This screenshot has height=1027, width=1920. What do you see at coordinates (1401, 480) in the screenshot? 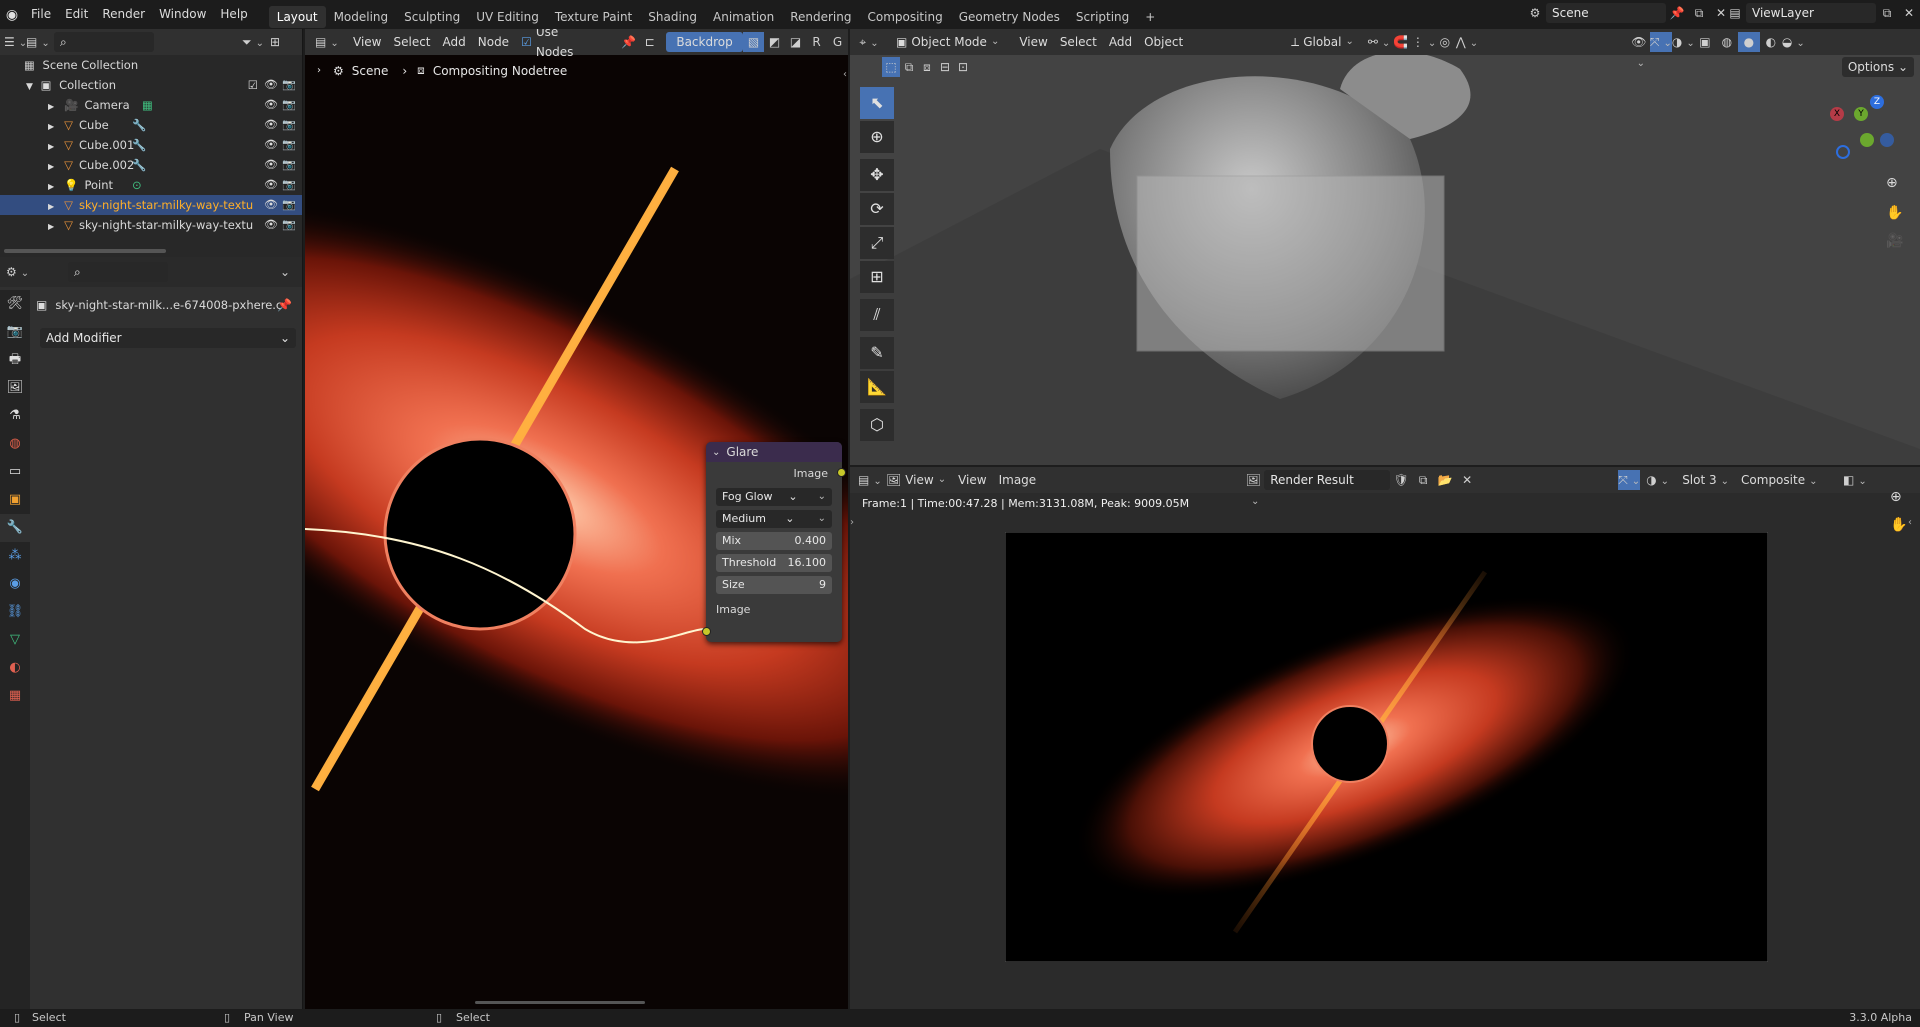
I see `fake-user-icon: 🛡` at bounding box center [1401, 480].